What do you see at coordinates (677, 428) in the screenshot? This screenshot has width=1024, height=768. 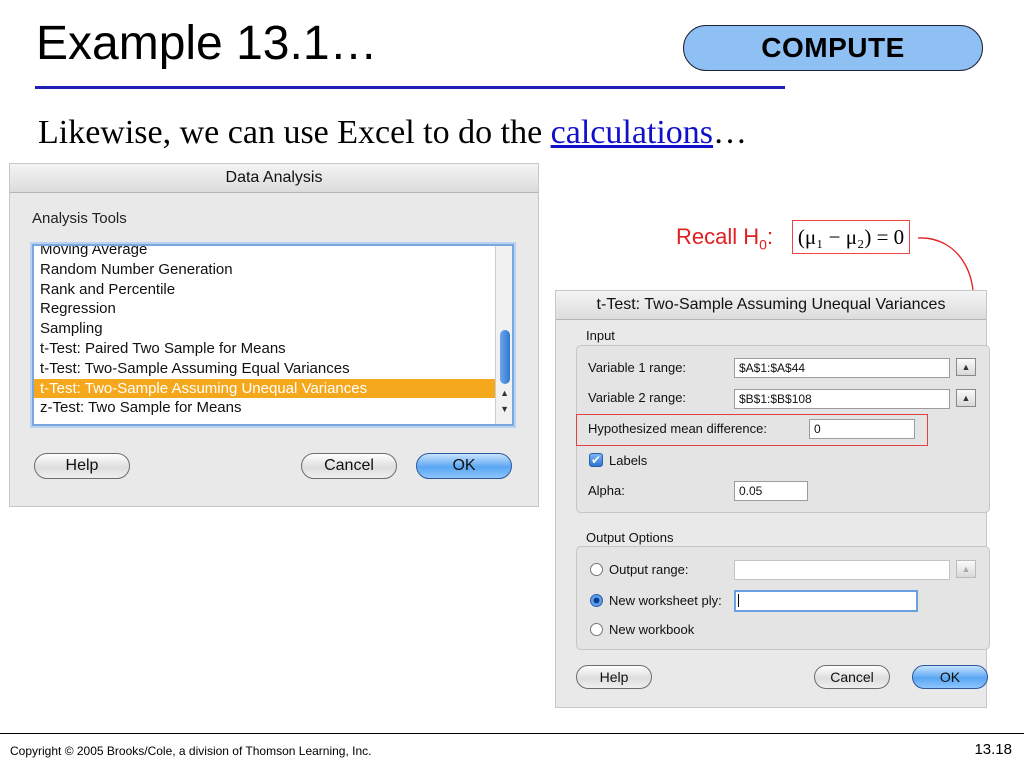 I see `hypothesized-mean-label: Hypothesized mean difference:` at bounding box center [677, 428].